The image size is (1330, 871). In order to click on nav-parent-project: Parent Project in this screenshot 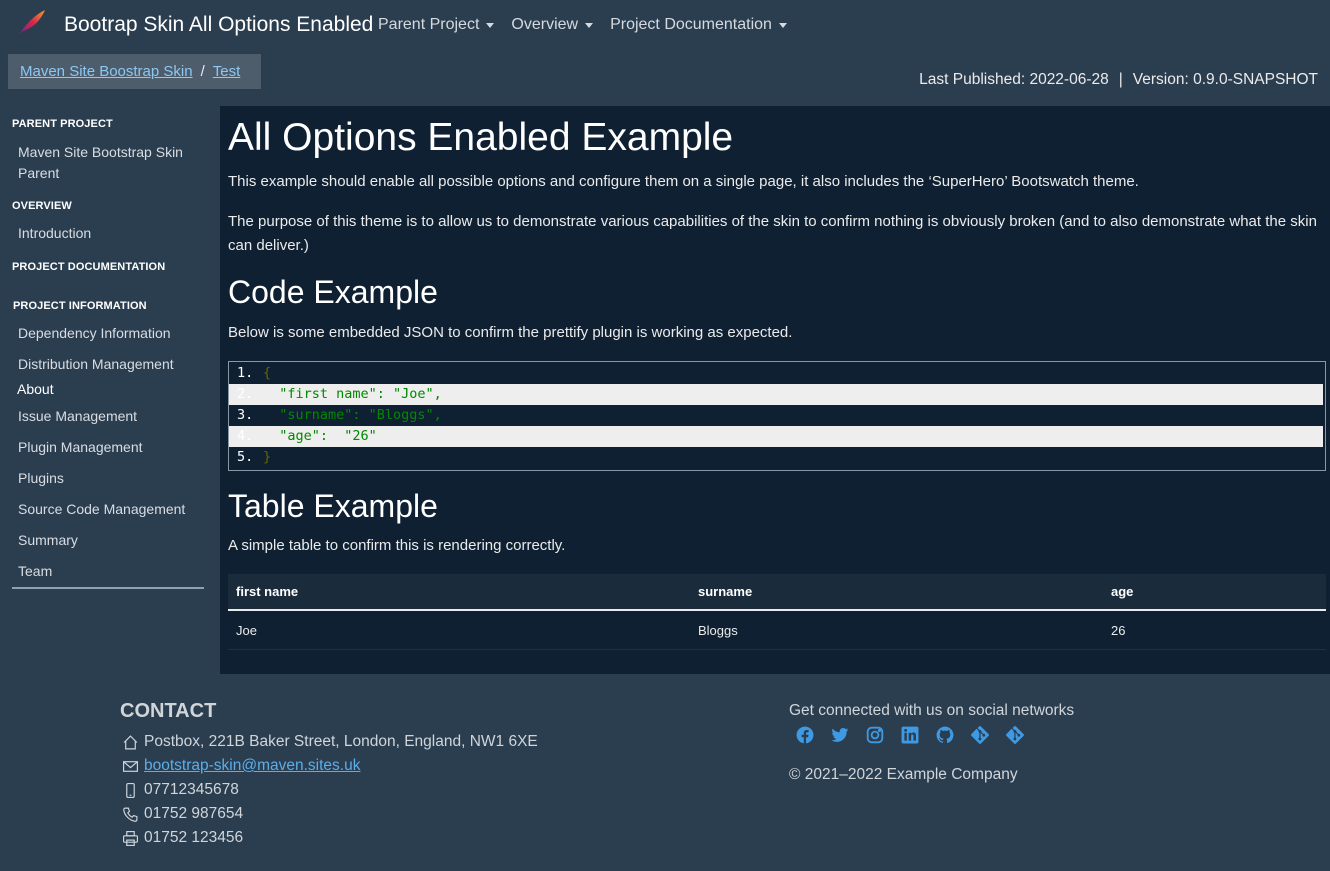, I will do `click(436, 25)`.